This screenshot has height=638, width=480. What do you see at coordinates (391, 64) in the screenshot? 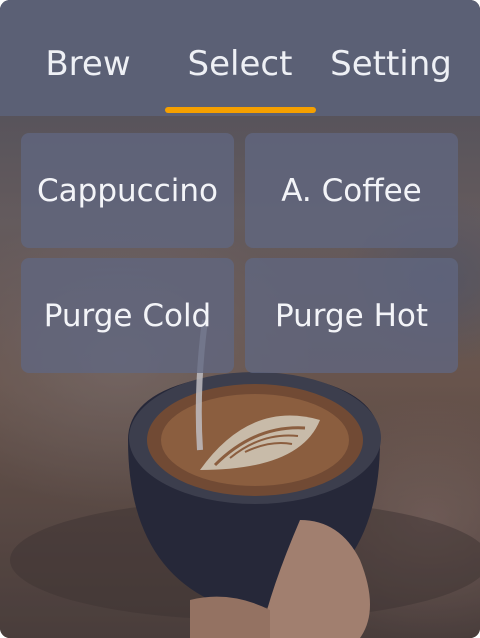
I see `tab-setting: Setting` at bounding box center [391, 64].